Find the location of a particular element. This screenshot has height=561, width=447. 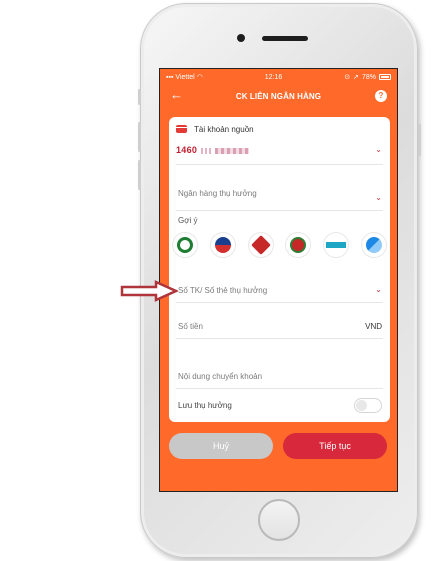

home-button is located at coordinates (279, 520).